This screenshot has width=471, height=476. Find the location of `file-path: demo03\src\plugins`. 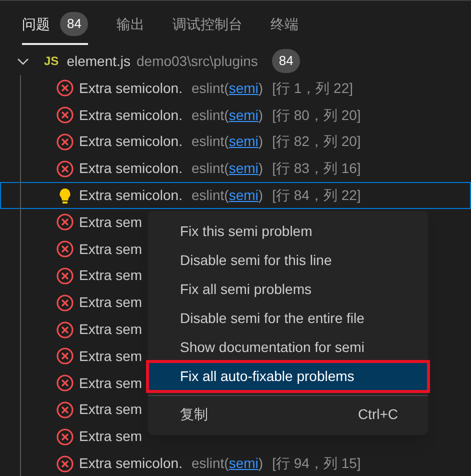

file-path: demo03\src\plugins is located at coordinates (197, 61).